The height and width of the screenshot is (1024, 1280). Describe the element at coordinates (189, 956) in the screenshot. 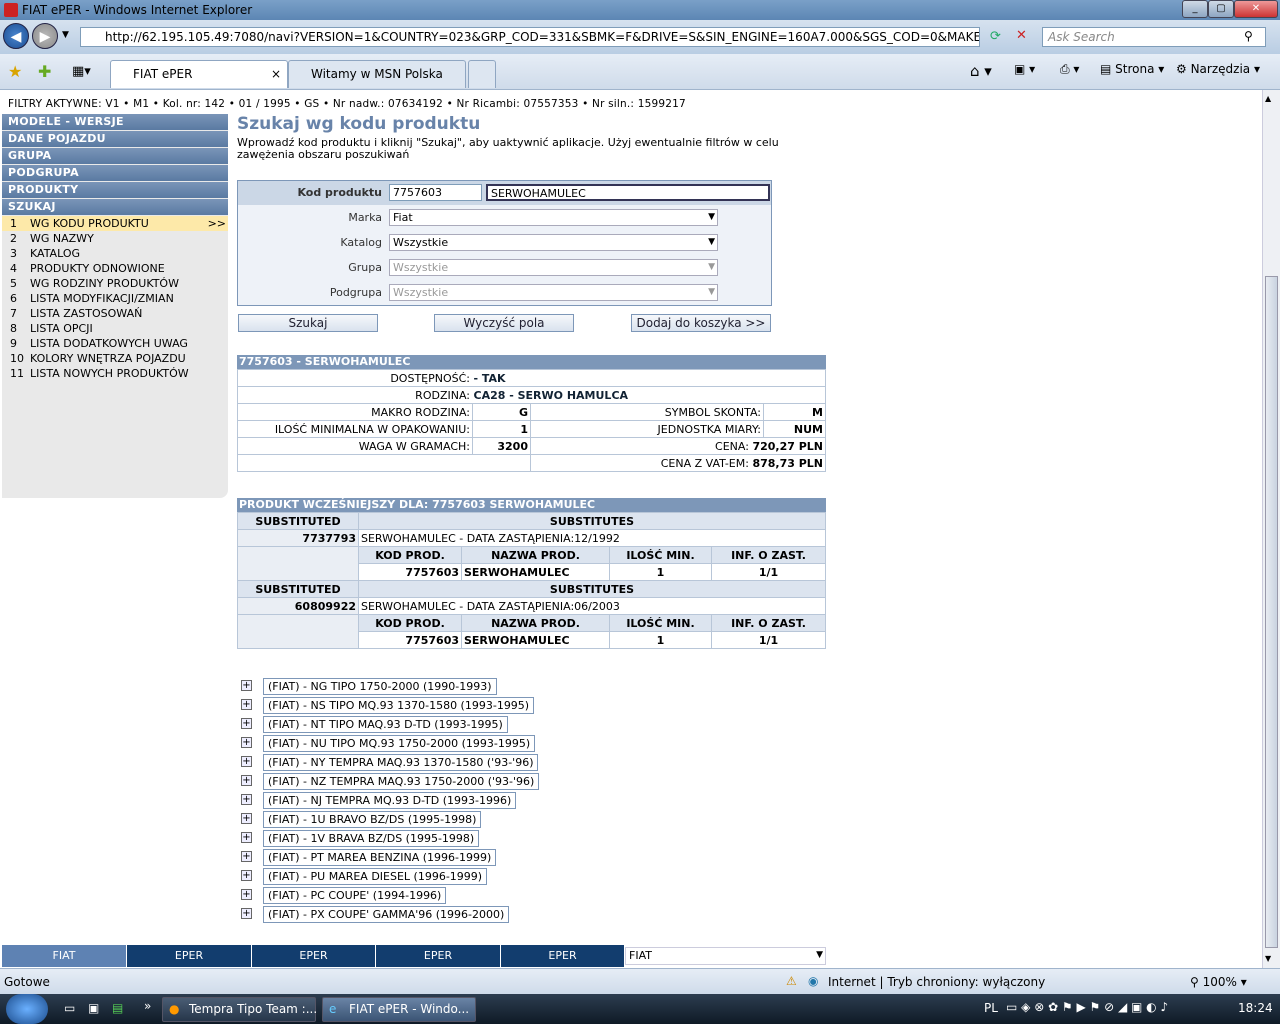

I see `footer-tab-eper-1: EPER` at that location.